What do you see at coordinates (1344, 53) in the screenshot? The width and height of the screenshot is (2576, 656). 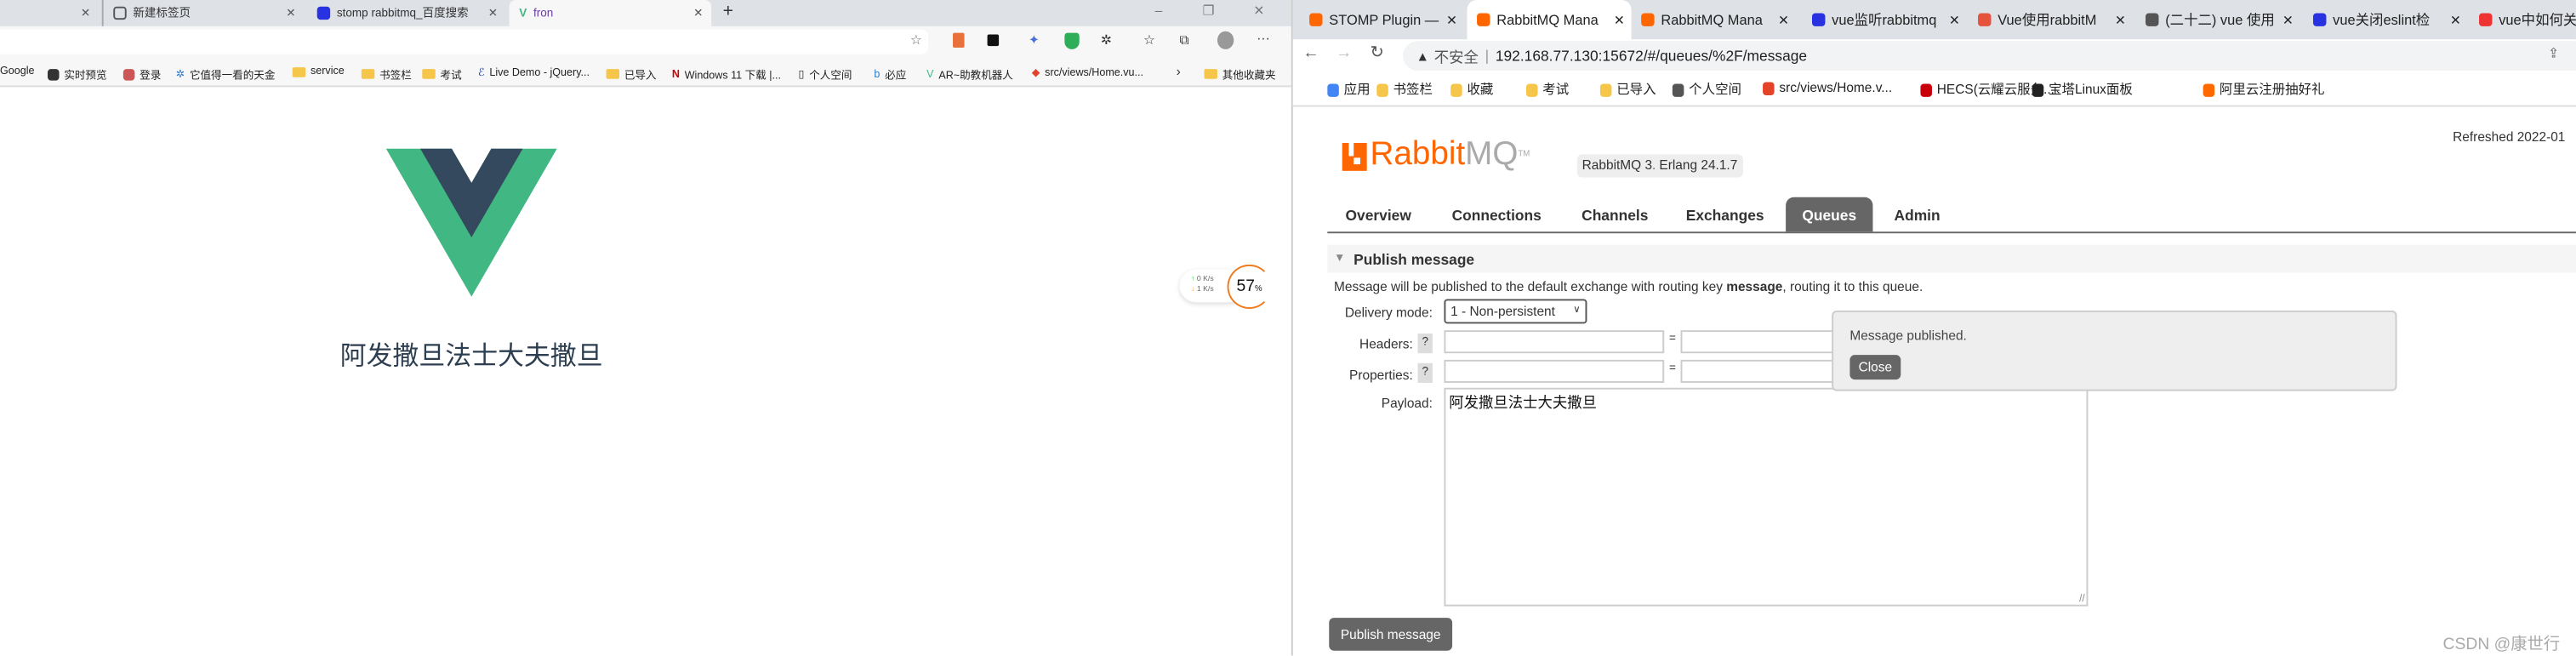 I see `forward-button: →` at bounding box center [1344, 53].